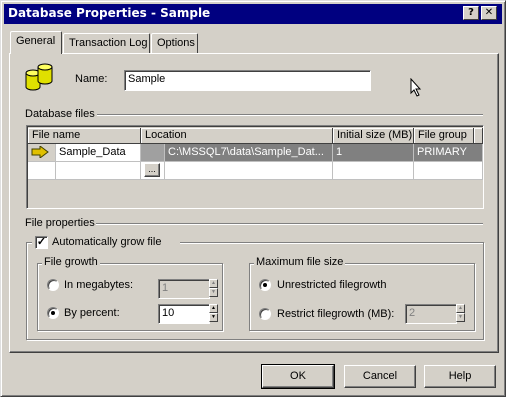  Describe the element at coordinates (168, 313) in the screenshot. I see `by-percent-value: 10` at that location.